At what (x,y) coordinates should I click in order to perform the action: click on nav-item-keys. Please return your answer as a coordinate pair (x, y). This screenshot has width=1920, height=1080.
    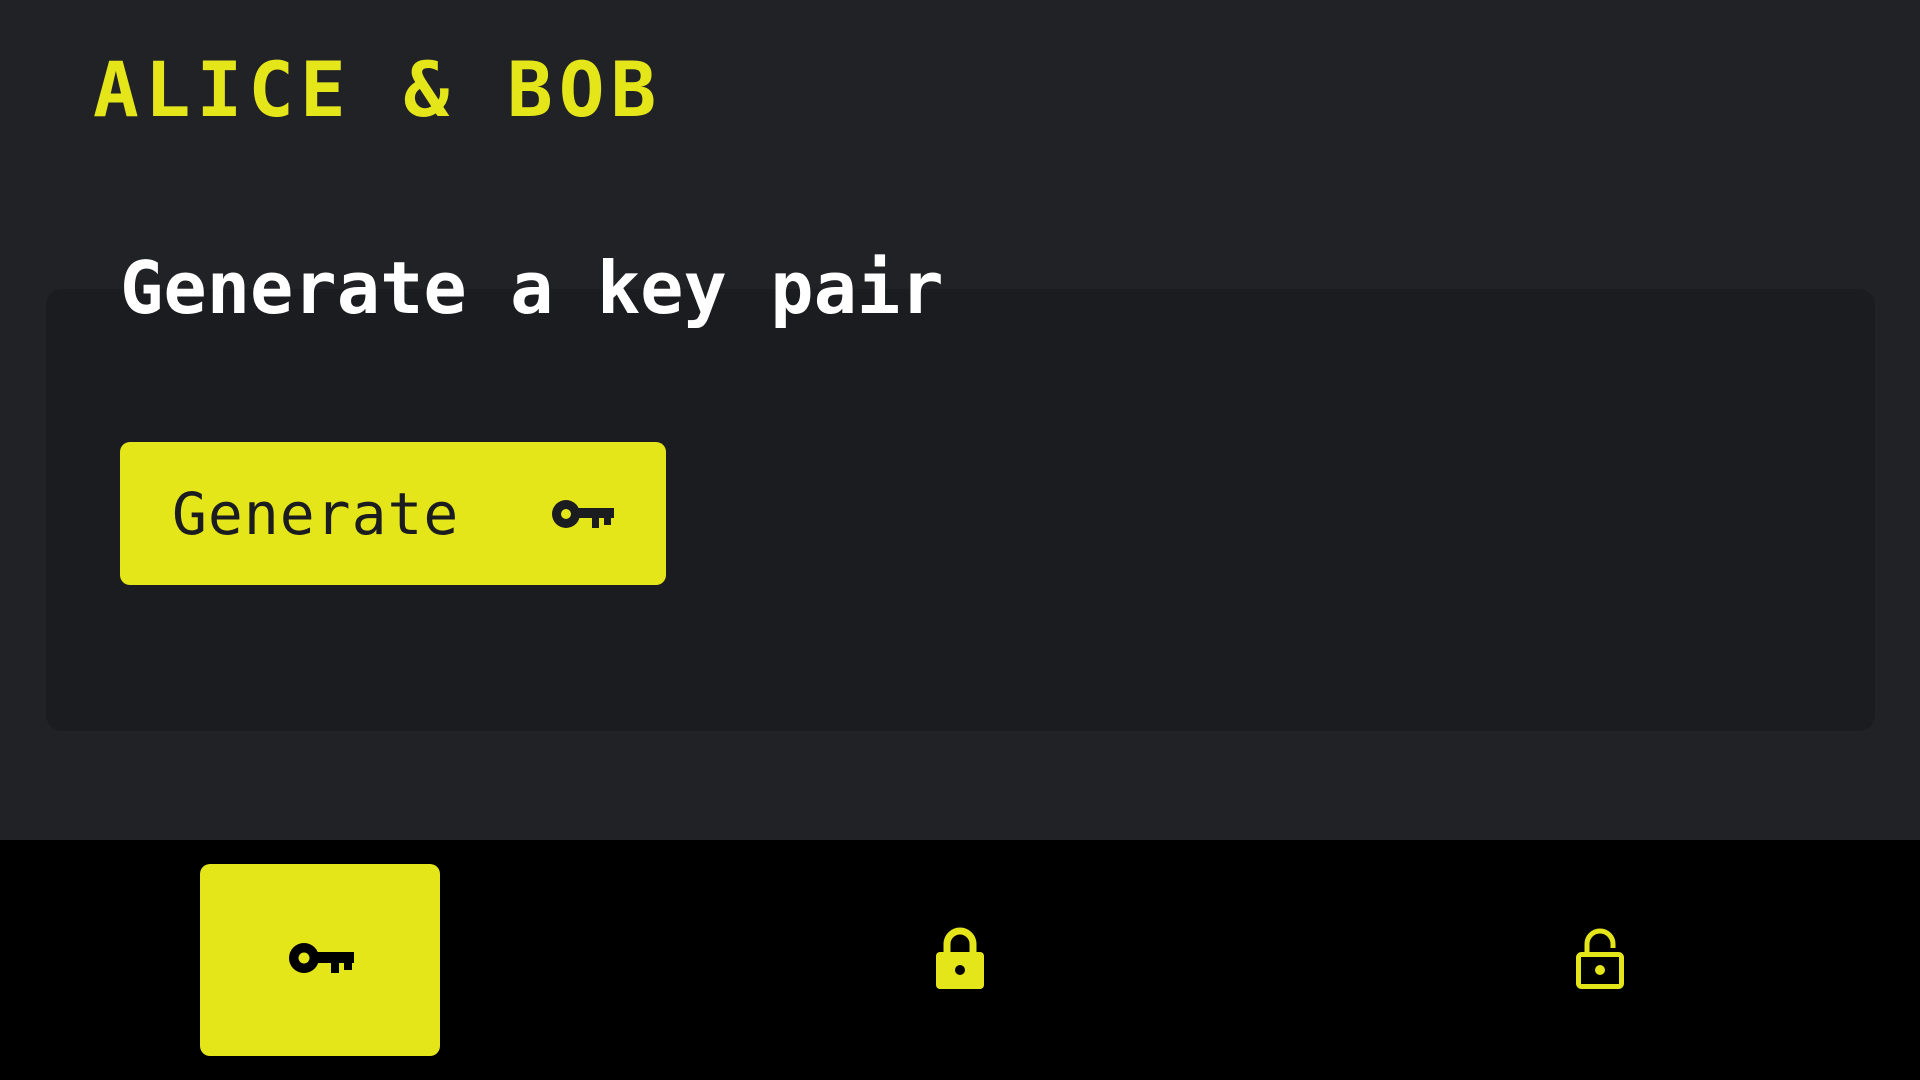
    Looking at the image, I should click on (320, 960).